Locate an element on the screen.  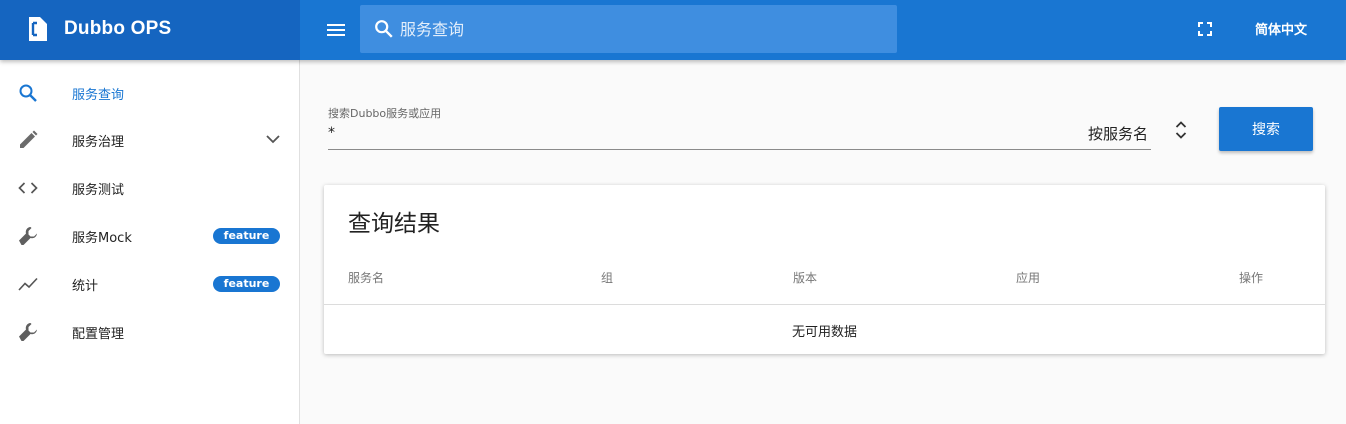
dubbo-logo-icon is located at coordinates (38, 29).